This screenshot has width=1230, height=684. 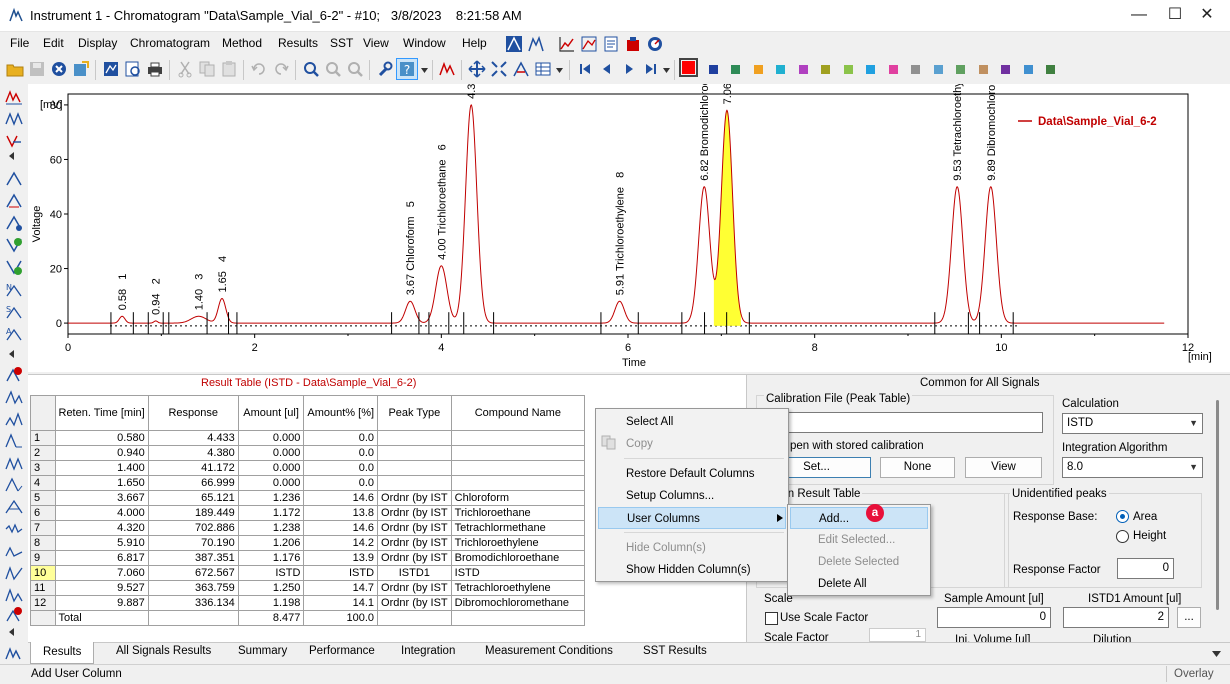 I want to click on reten-time-cell: 7.060, so click(x=101, y=573).